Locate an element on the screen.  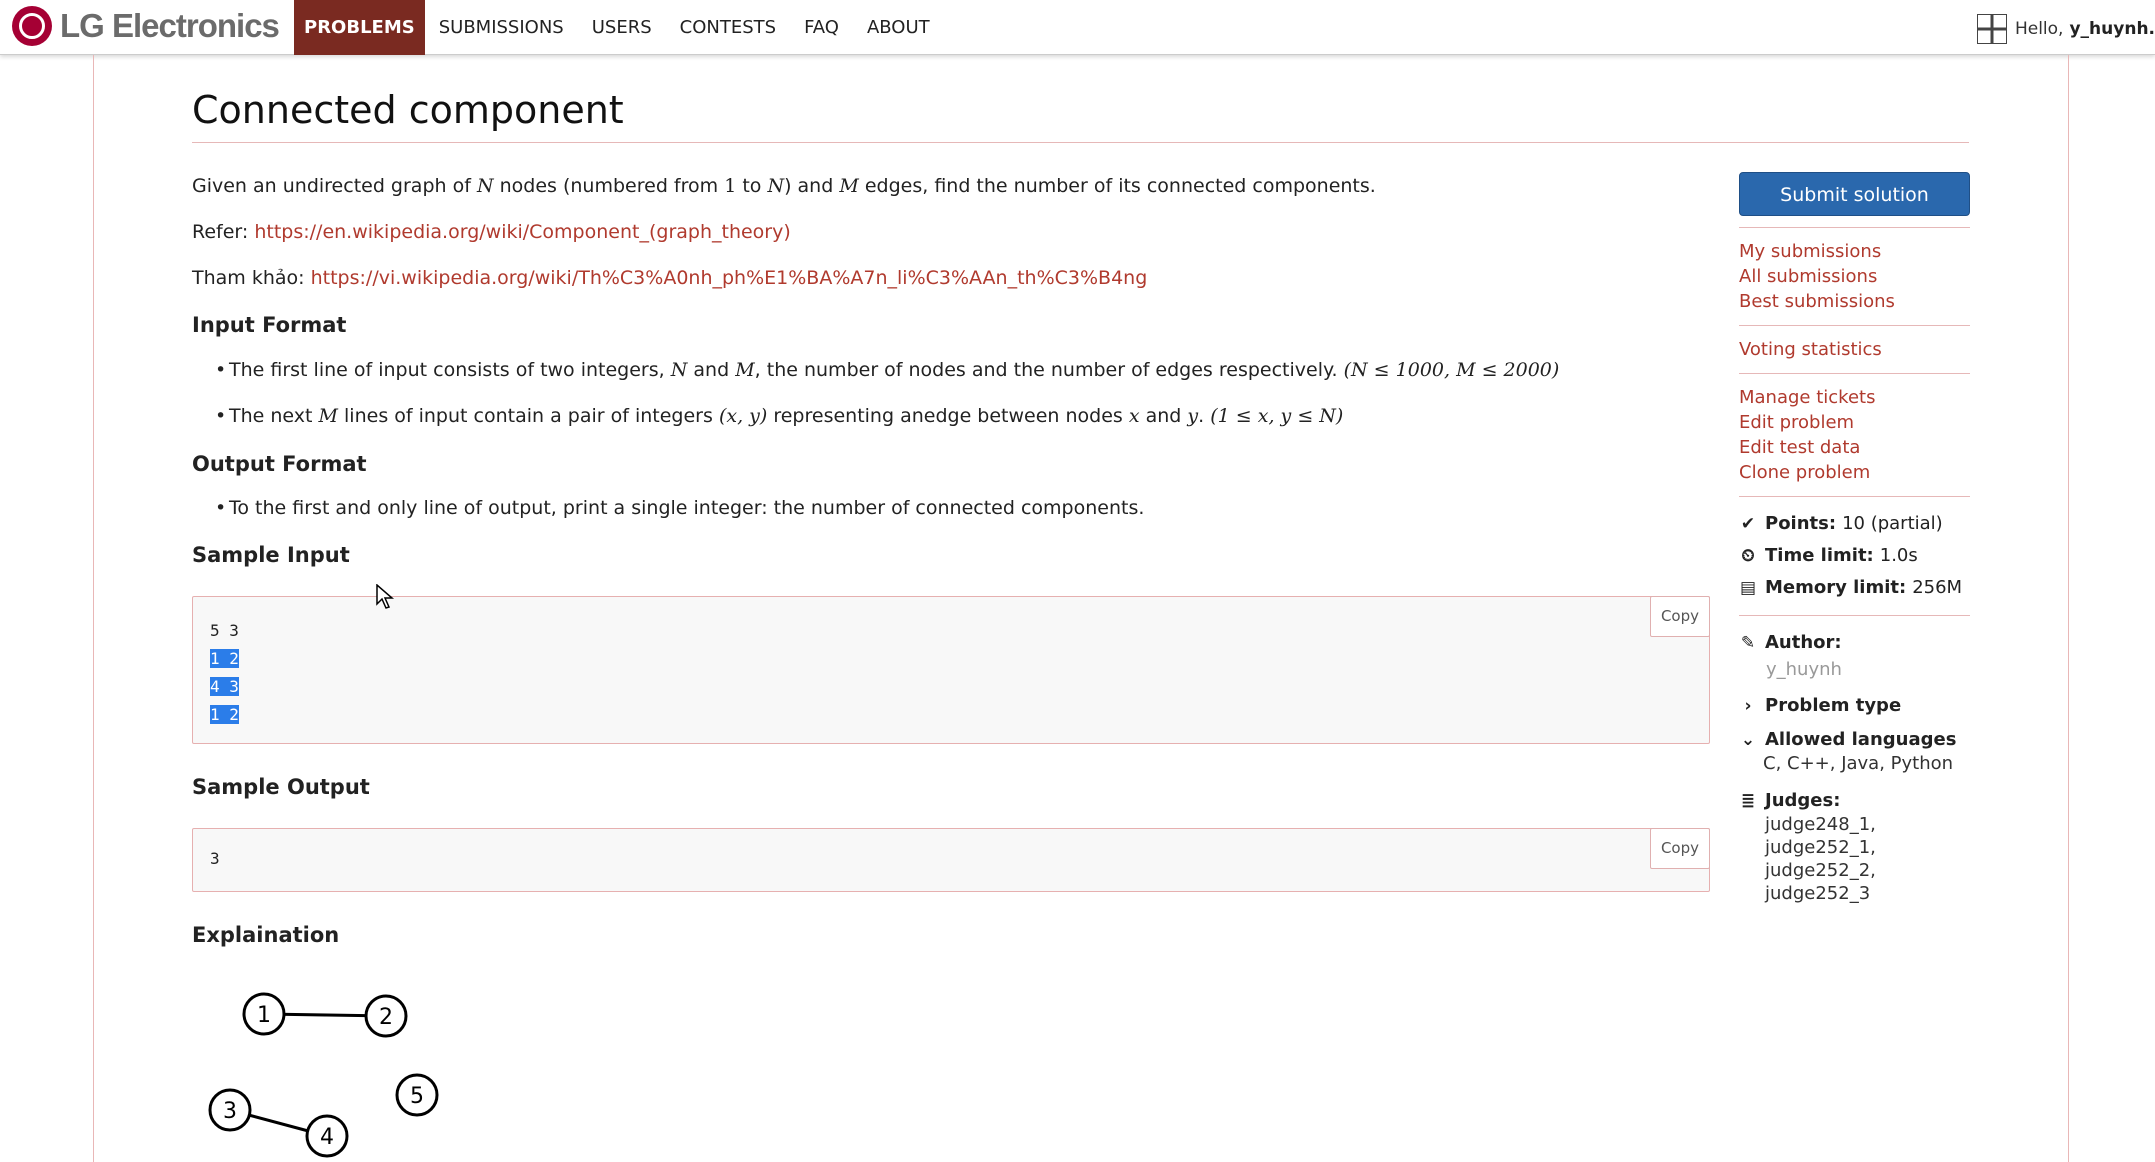
graph-node-4-label: 4 is located at coordinates (327, 1137).